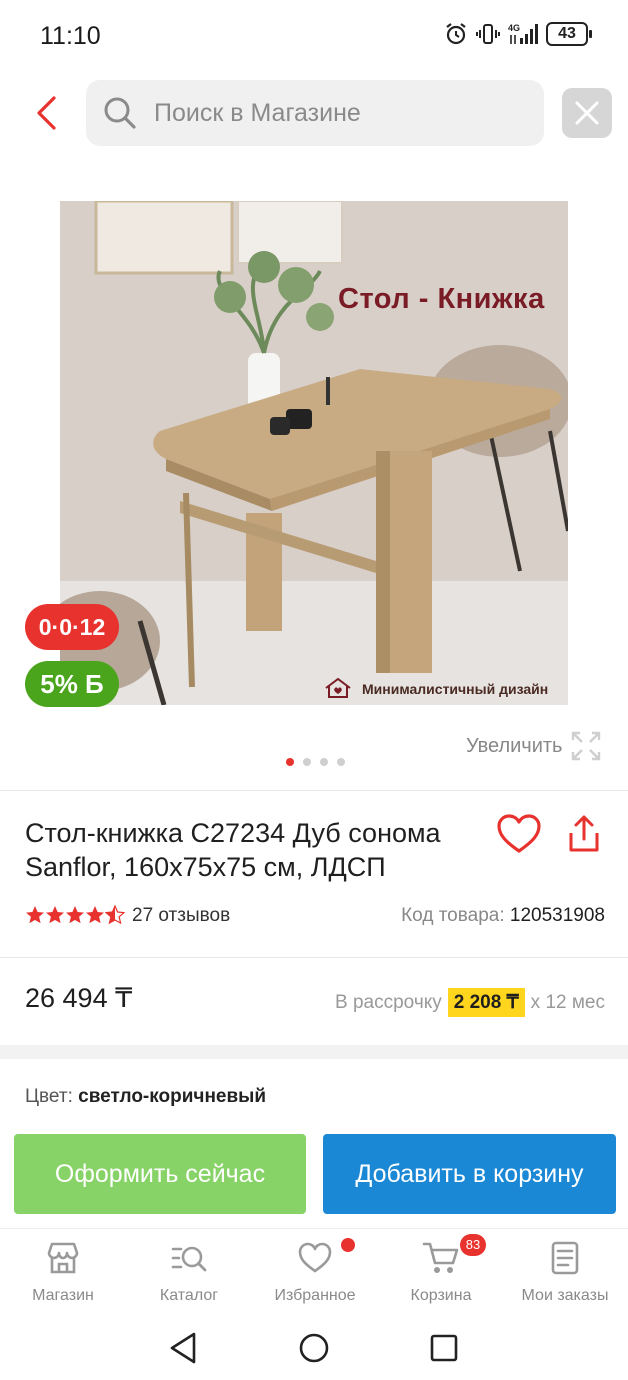 This screenshot has width=628, height=1380. Describe the element at coordinates (189, 1259) in the screenshot. I see `catalog-search-icon` at that location.